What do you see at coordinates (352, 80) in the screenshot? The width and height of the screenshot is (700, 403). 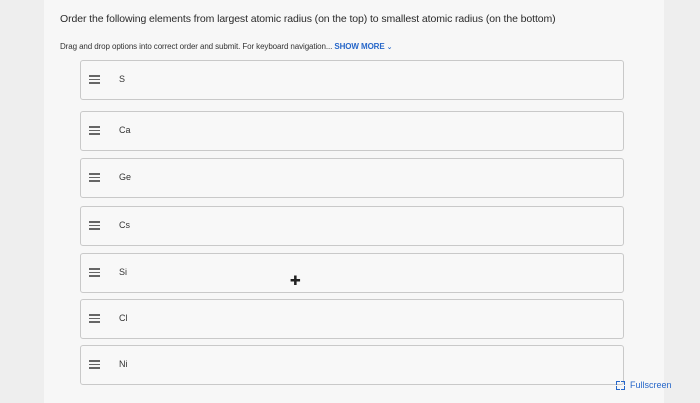 I see `draggable-item-s: S` at bounding box center [352, 80].